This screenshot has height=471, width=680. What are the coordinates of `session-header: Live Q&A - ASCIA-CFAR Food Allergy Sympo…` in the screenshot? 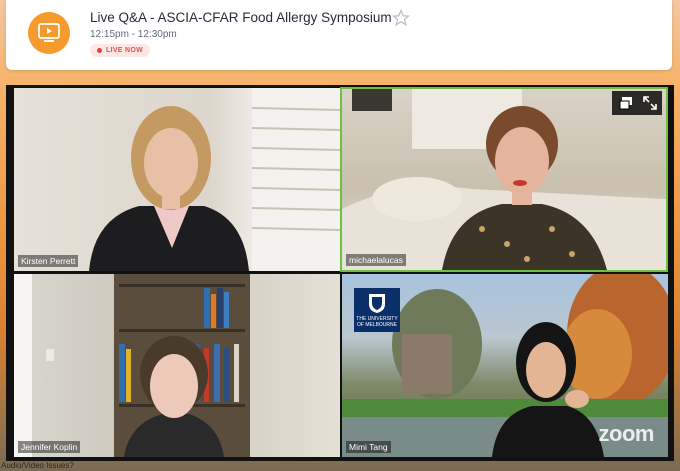 It's located at (339, 35).